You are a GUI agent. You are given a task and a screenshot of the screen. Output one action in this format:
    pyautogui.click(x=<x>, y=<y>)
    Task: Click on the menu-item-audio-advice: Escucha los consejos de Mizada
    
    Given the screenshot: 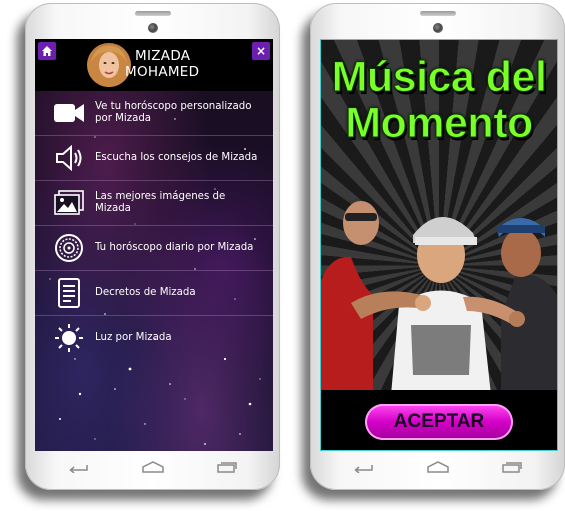 What is the action you would take?
    pyautogui.click(x=154, y=158)
    